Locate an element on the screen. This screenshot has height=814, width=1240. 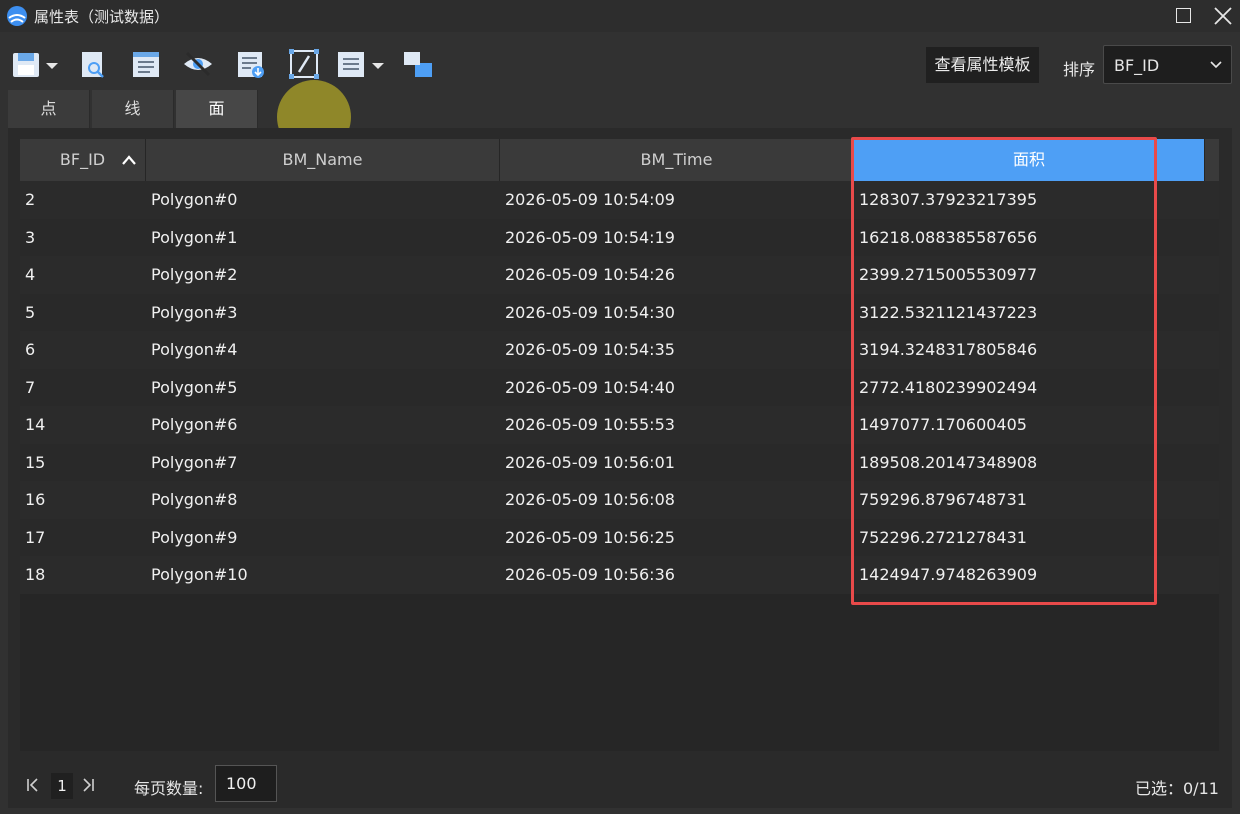
table-cell: Polygon#10 is located at coordinates (199, 574).